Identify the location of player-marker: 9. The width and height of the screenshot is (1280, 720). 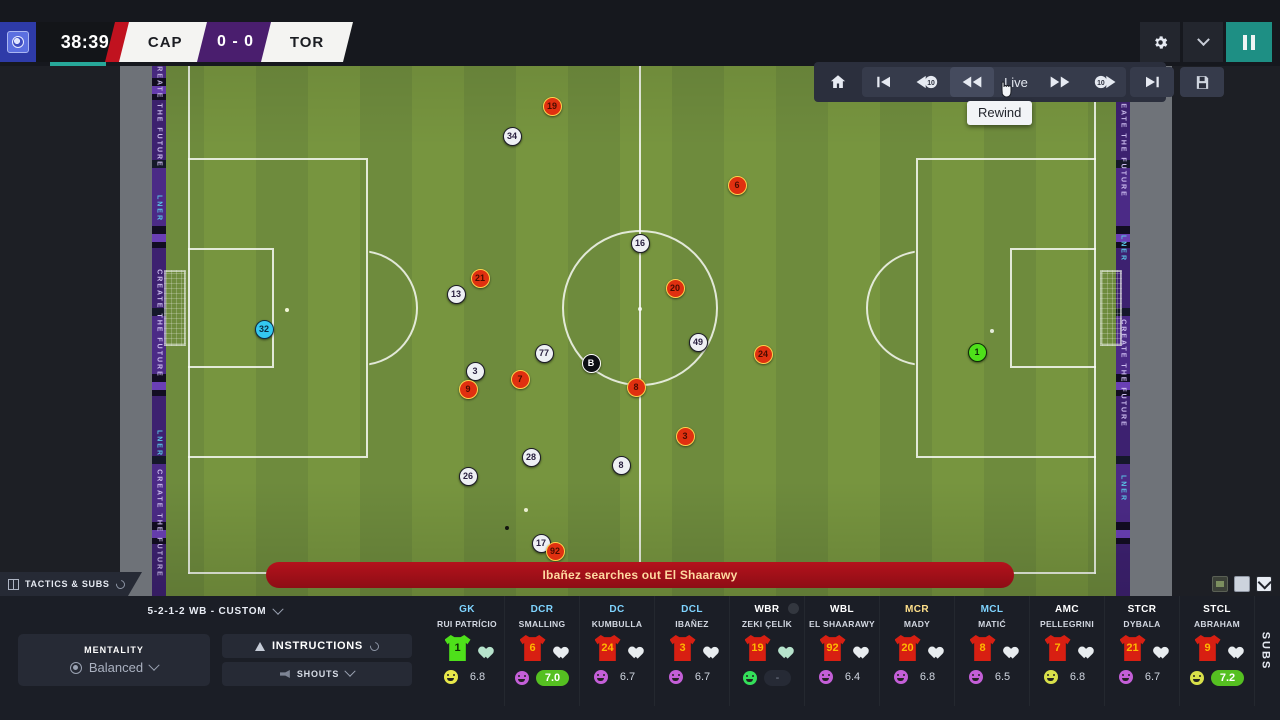
(468, 389).